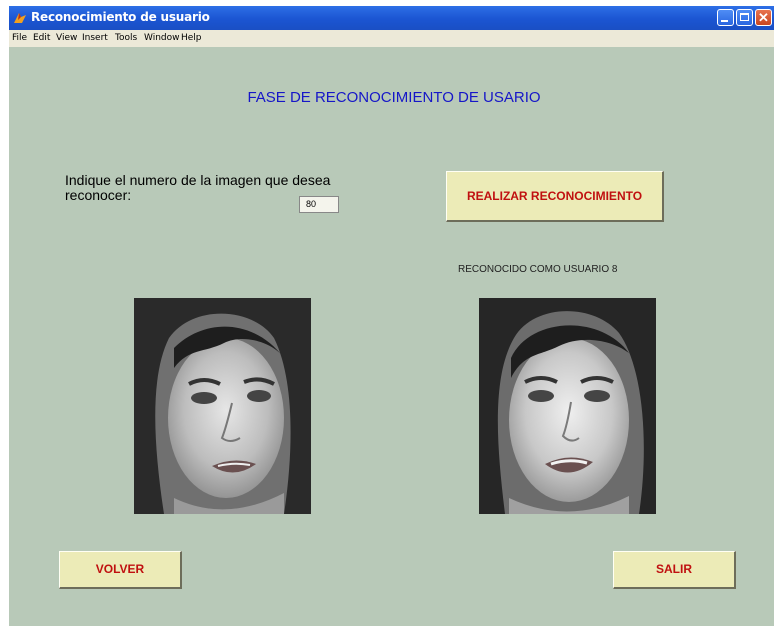 The height and width of the screenshot is (626, 774). I want to click on menu-view: View, so click(66, 38).